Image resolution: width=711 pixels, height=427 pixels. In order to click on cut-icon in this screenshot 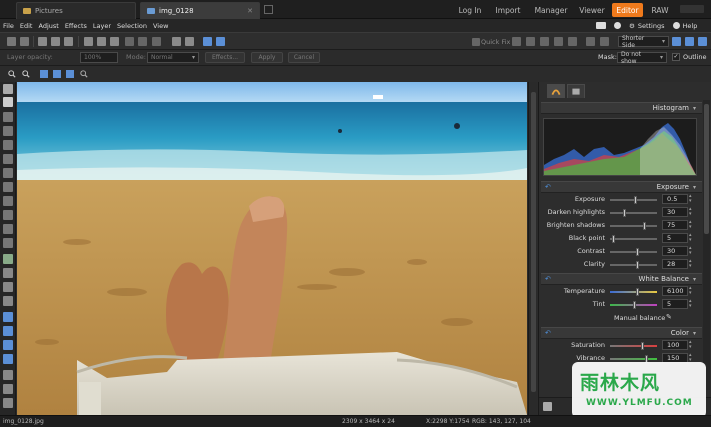, I will do `click(88, 41)`.